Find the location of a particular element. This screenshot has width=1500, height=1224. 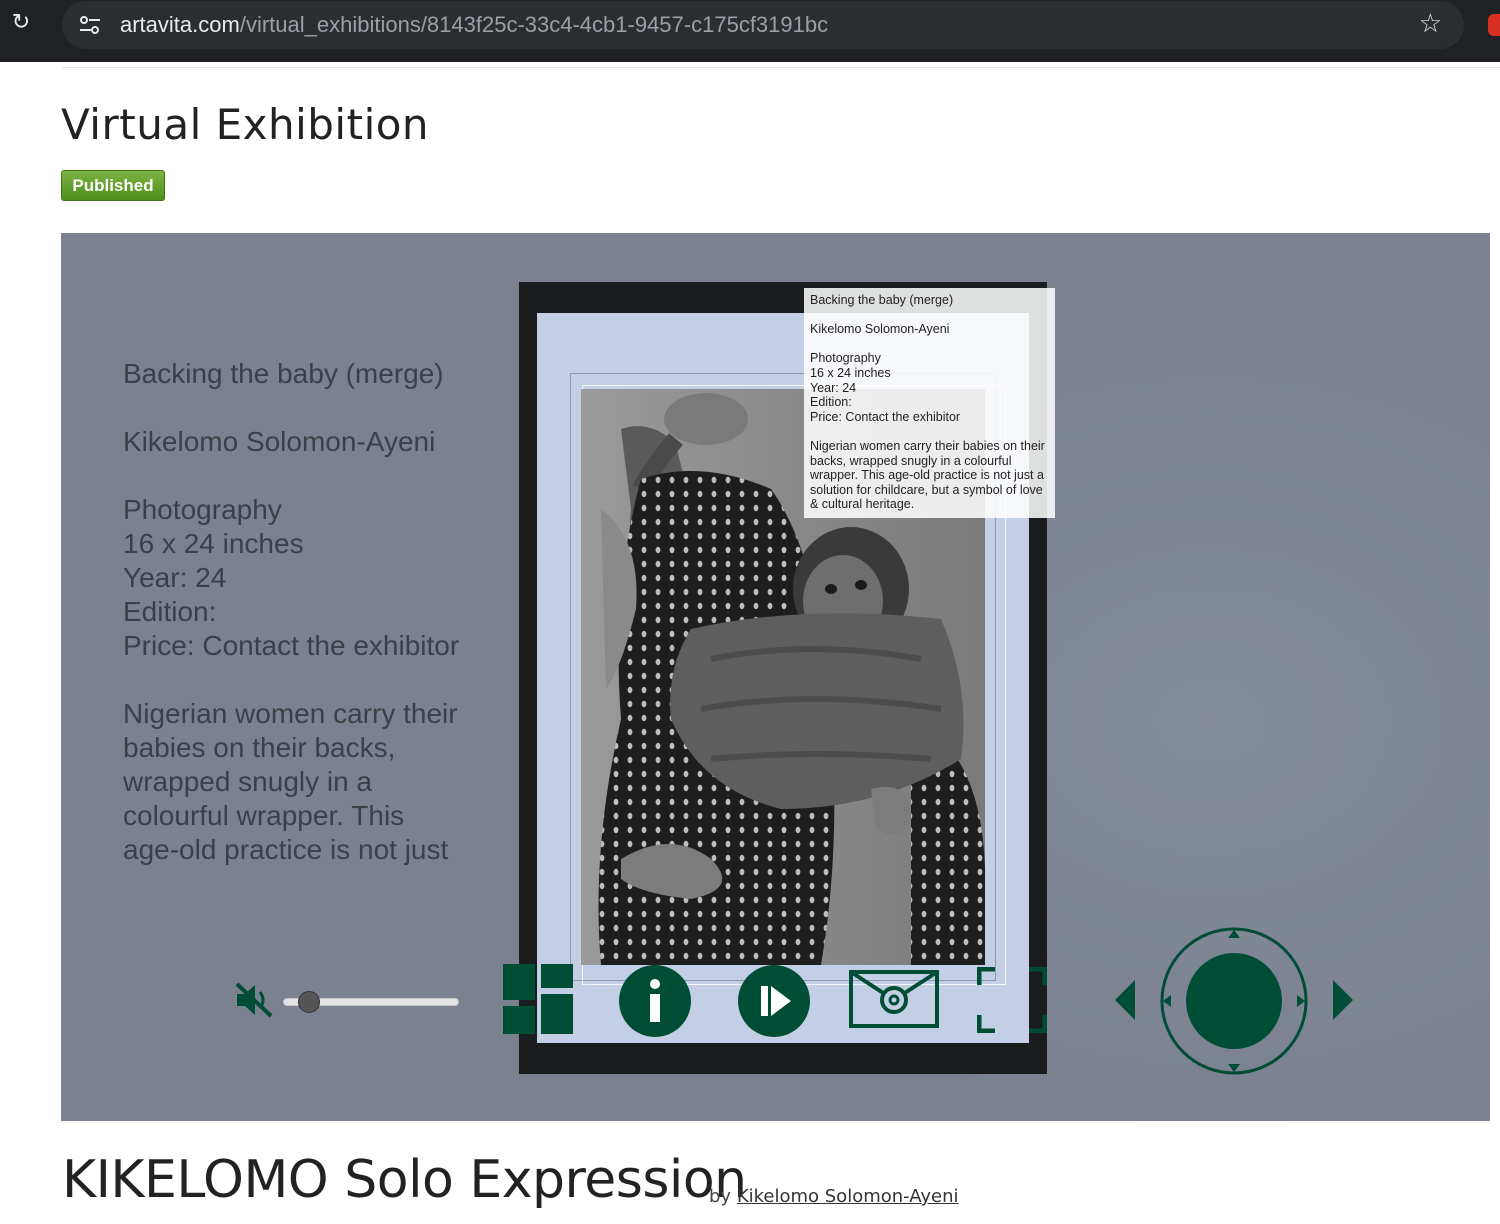

tooltip-price: Price: Contact the exhibitor is located at coordinates (885, 416).